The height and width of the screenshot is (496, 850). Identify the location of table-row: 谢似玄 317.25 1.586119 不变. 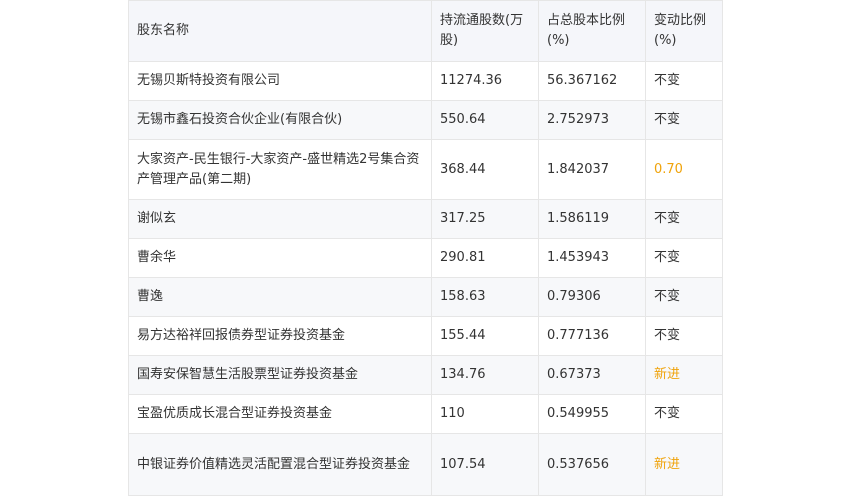
(425, 219).